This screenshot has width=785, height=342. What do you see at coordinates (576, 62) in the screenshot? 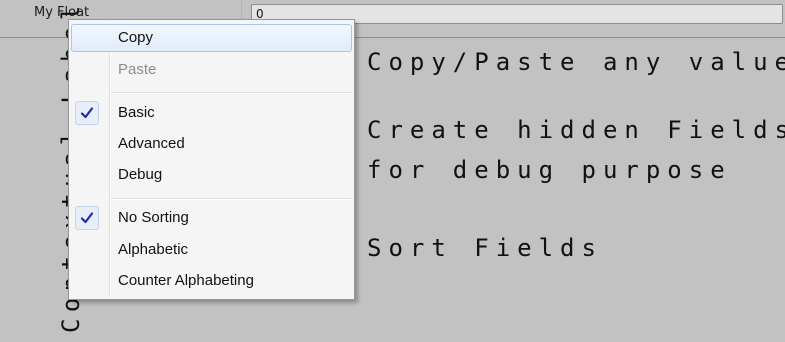
I see `caption-copy-paste: Copy/Paste any value` at bounding box center [576, 62].